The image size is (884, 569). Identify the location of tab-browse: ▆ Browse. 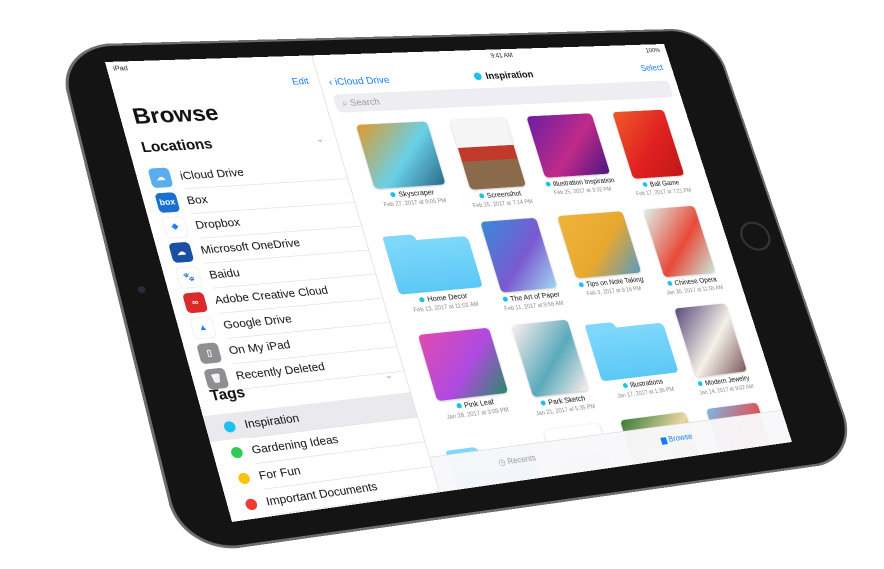
(677, 438).